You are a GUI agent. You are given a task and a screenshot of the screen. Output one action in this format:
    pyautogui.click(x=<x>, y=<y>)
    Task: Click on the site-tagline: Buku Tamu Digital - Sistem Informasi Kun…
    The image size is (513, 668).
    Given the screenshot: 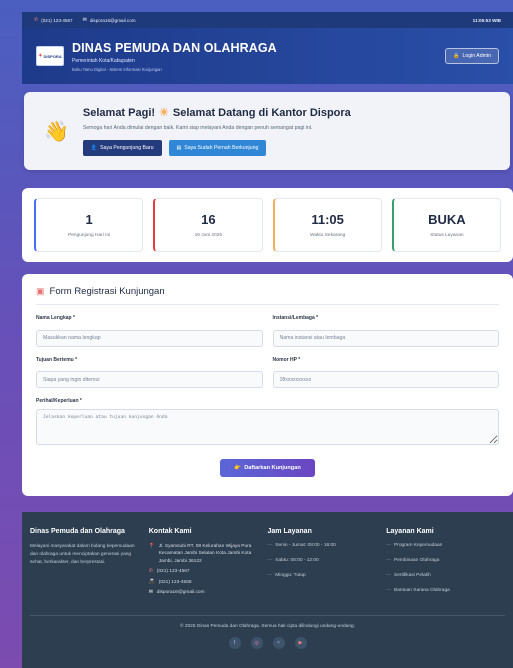 What is the action you would take?
    pyautogui.click(x=117, y=69)
    